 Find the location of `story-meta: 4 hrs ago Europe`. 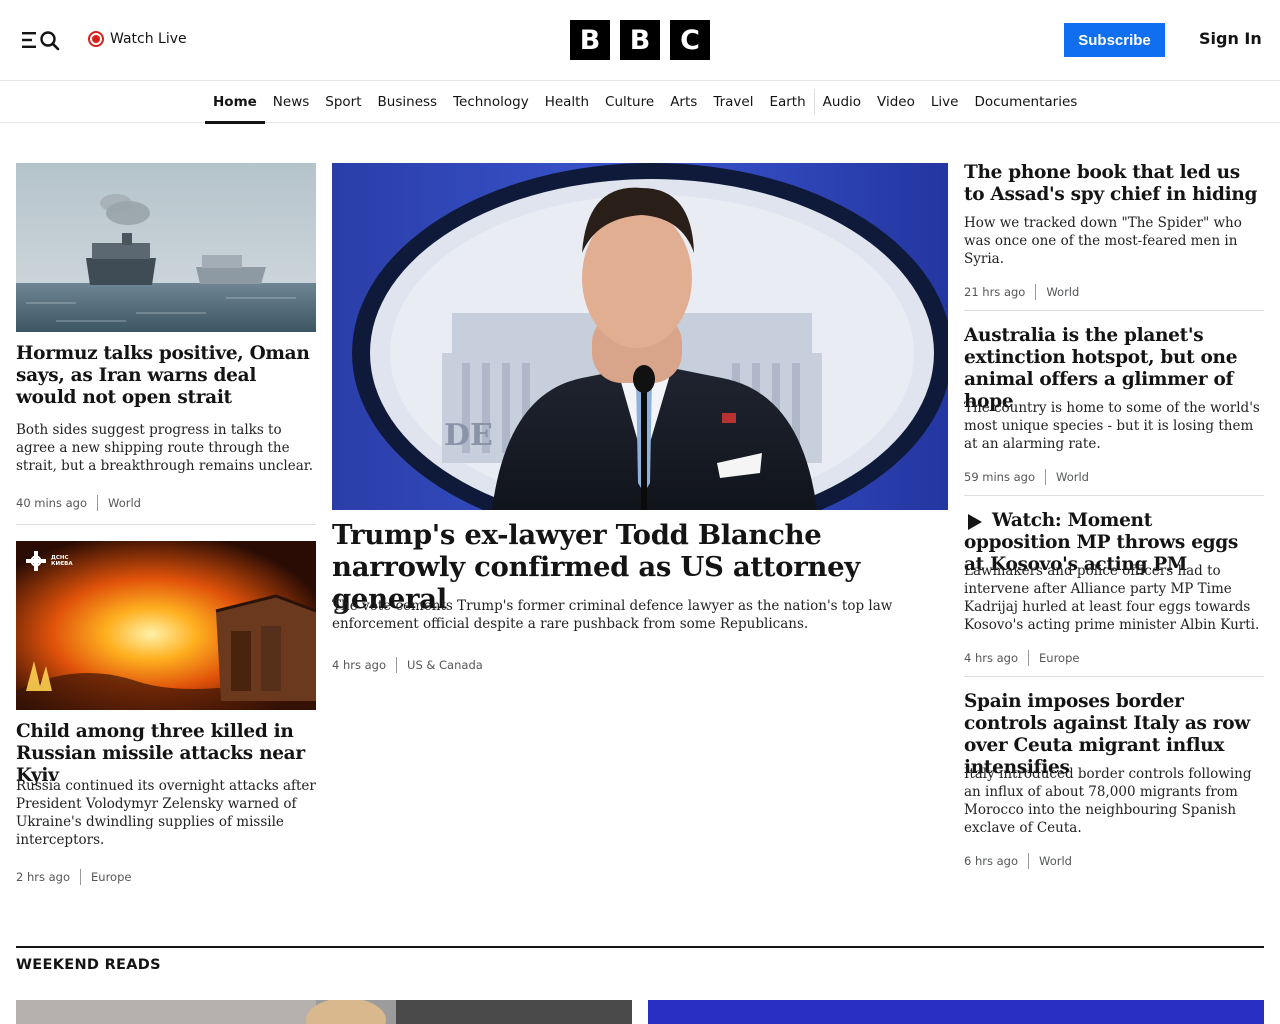

story-meta: 4 hrs ago Europe is located at coordinates (1021, 658).